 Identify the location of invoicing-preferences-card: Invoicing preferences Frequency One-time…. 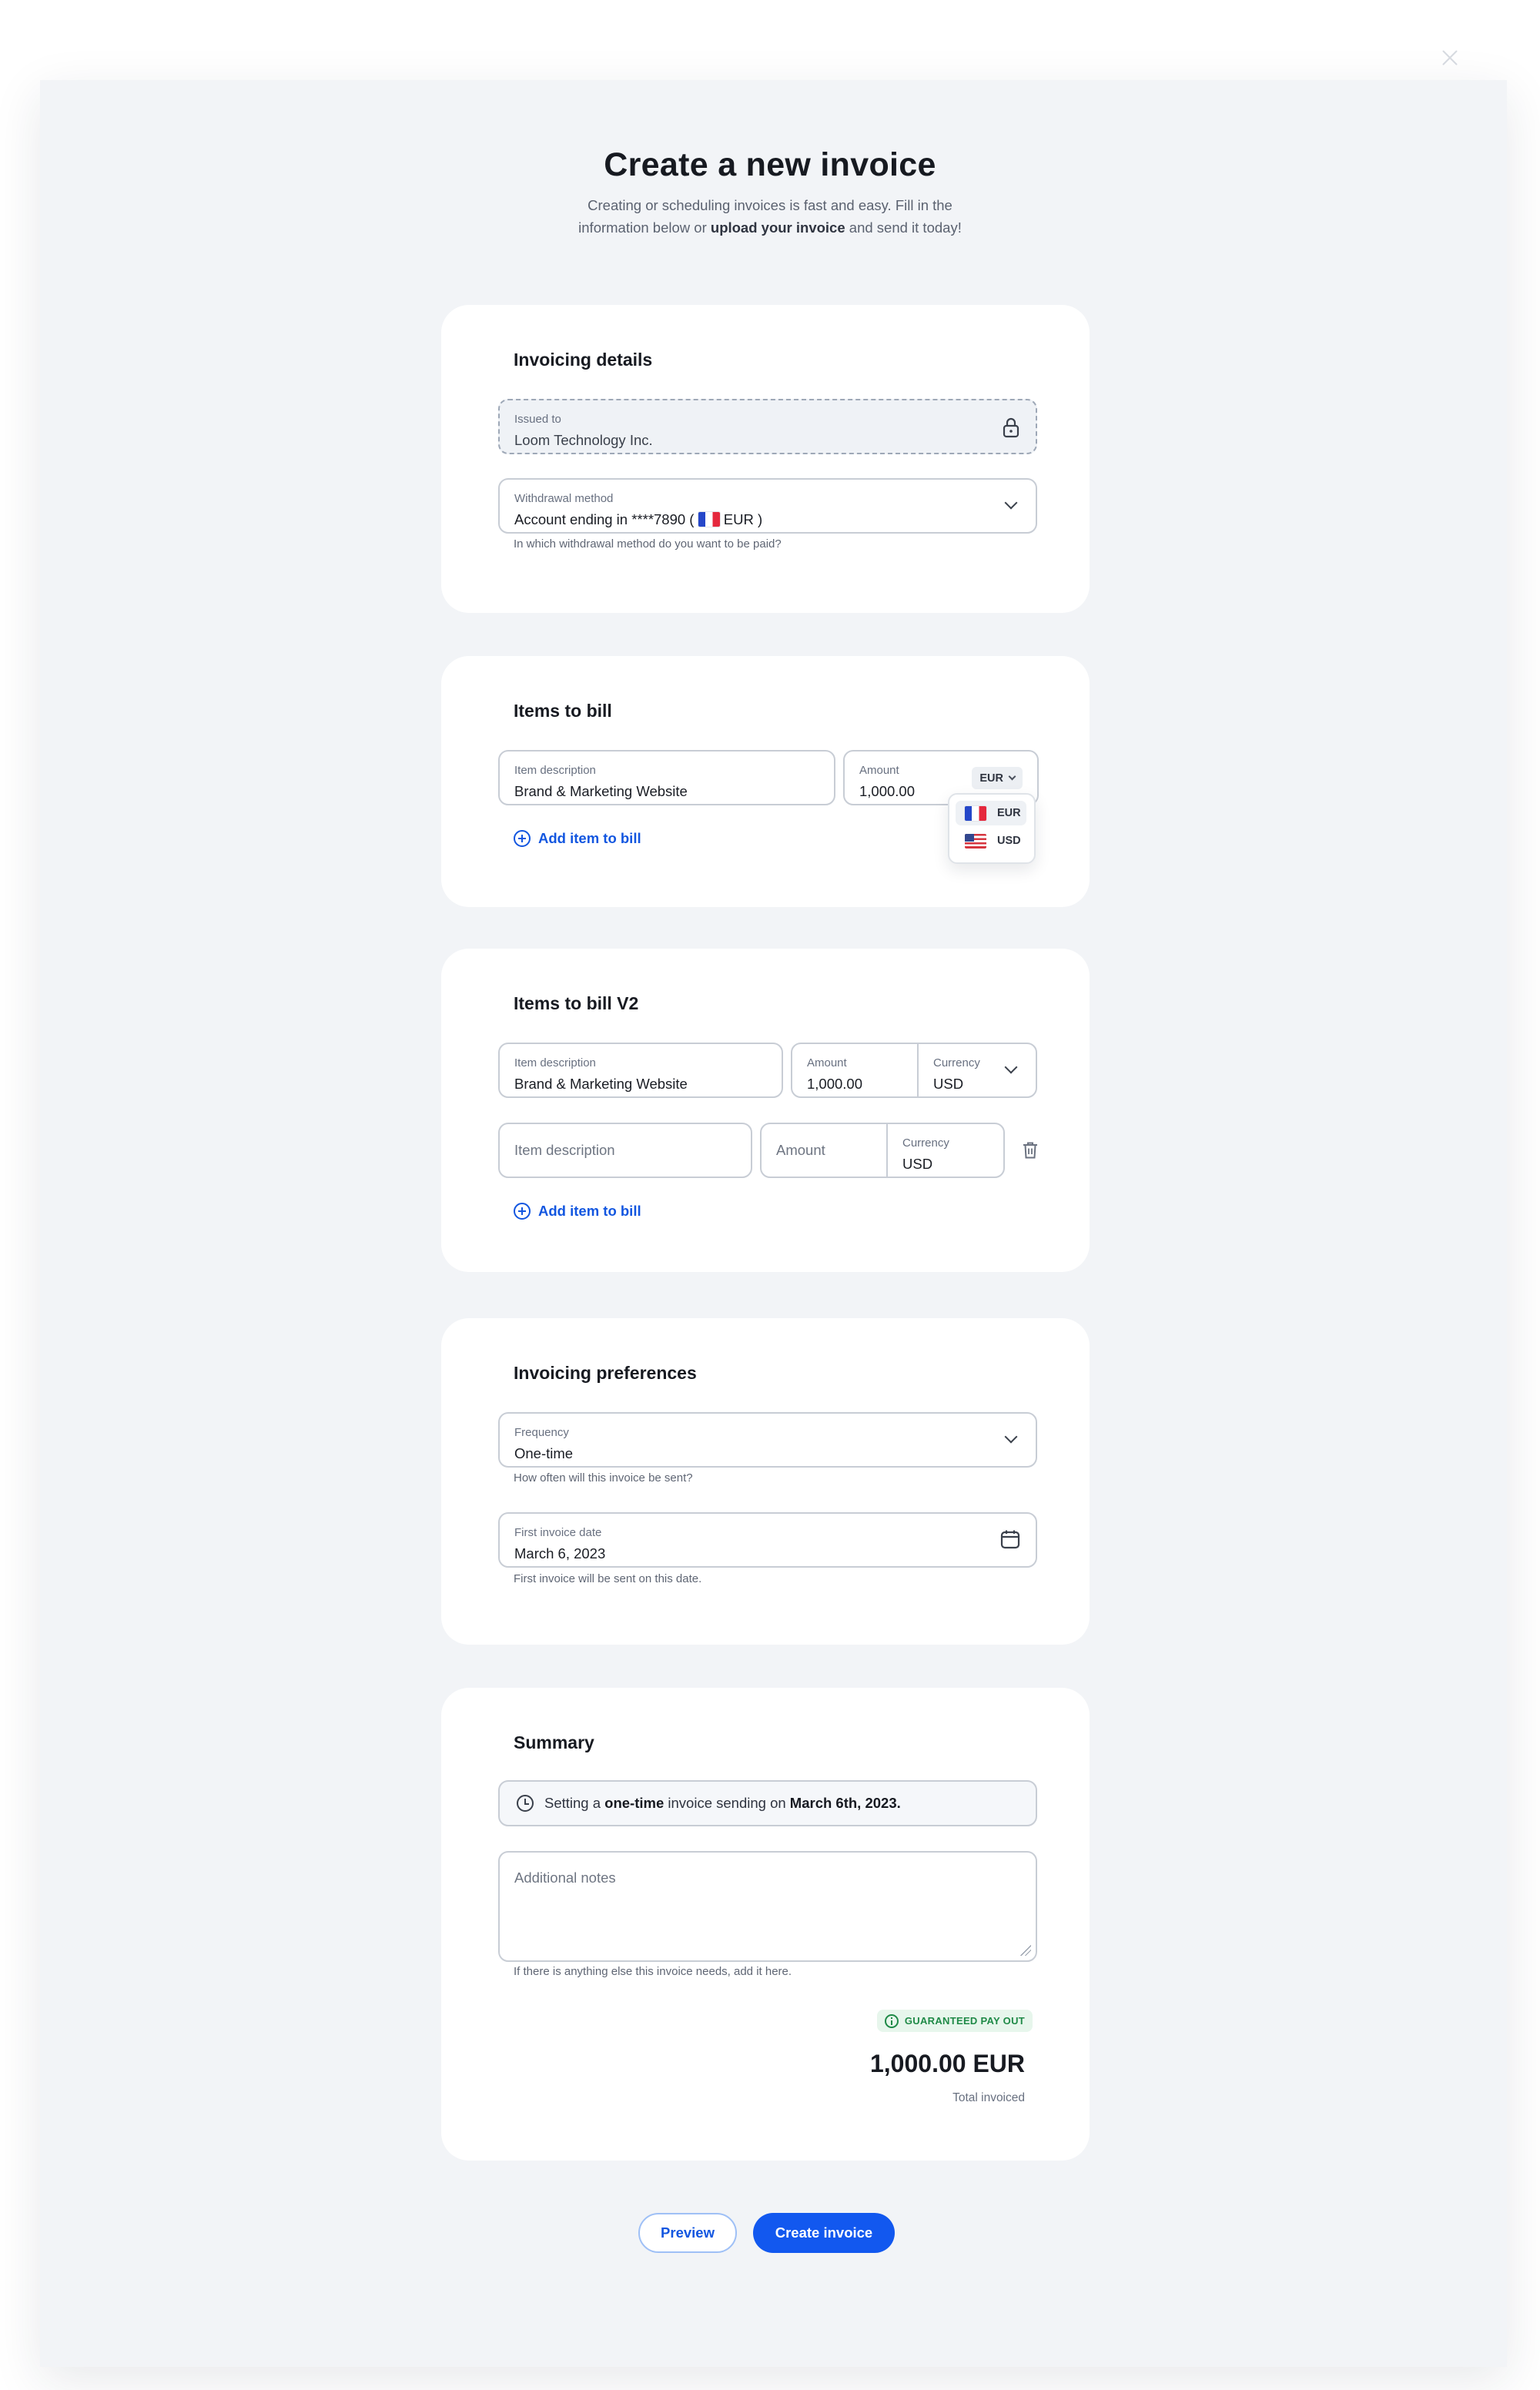
(765, 1481).